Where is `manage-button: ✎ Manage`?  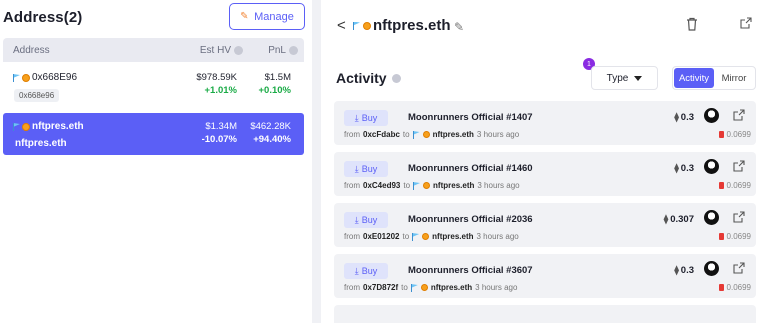 manage-button: ✎ Manage is located at coordinates (267, 16).